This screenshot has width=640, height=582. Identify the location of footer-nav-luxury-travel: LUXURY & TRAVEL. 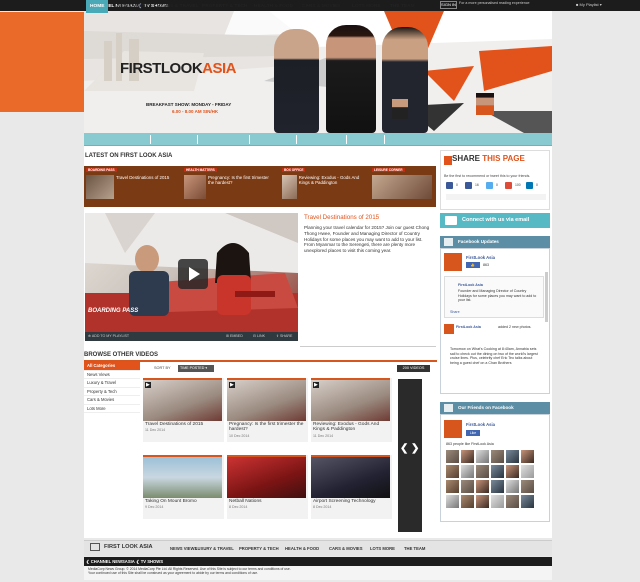
(214, 548).